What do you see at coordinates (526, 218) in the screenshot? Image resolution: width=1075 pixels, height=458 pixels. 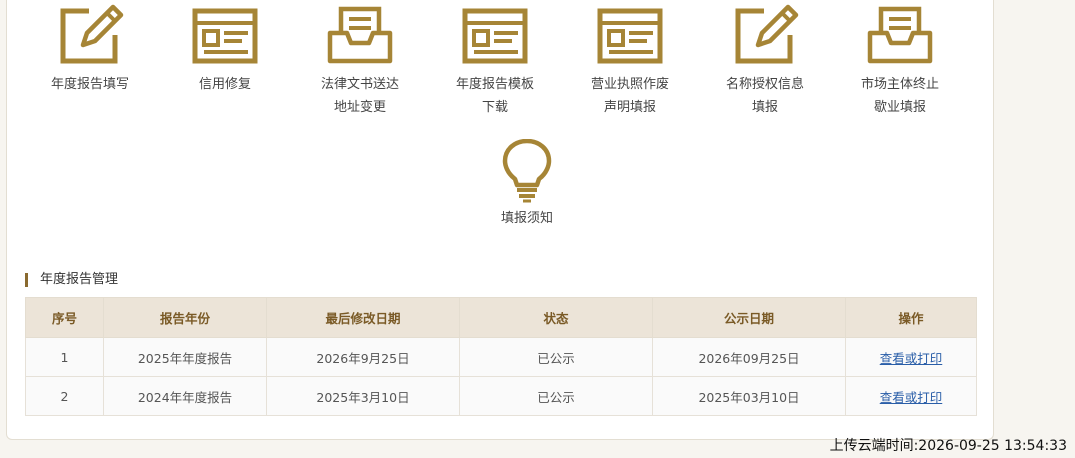 I see `service-label: 填报须知` at bounding box center [526, 218].